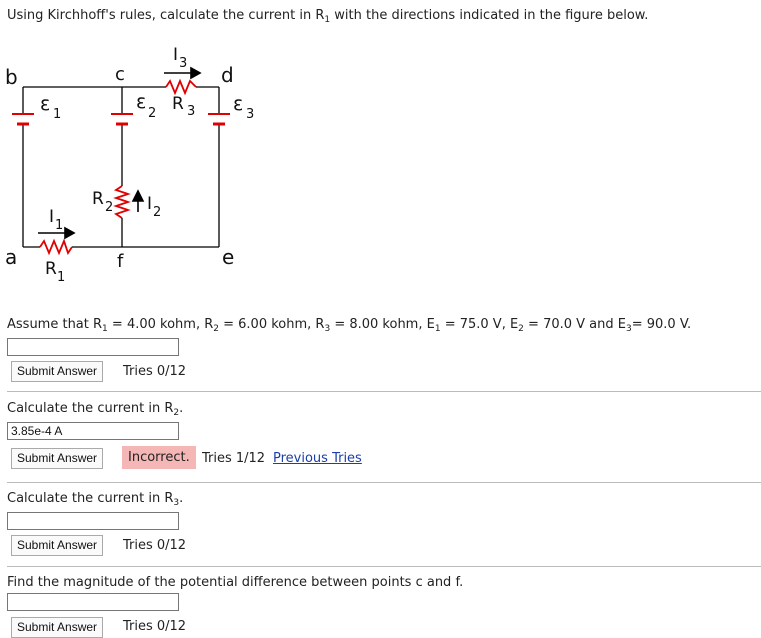 The image size is (761, 638). I want to click on i3-arrow-head, so click(196, 73).